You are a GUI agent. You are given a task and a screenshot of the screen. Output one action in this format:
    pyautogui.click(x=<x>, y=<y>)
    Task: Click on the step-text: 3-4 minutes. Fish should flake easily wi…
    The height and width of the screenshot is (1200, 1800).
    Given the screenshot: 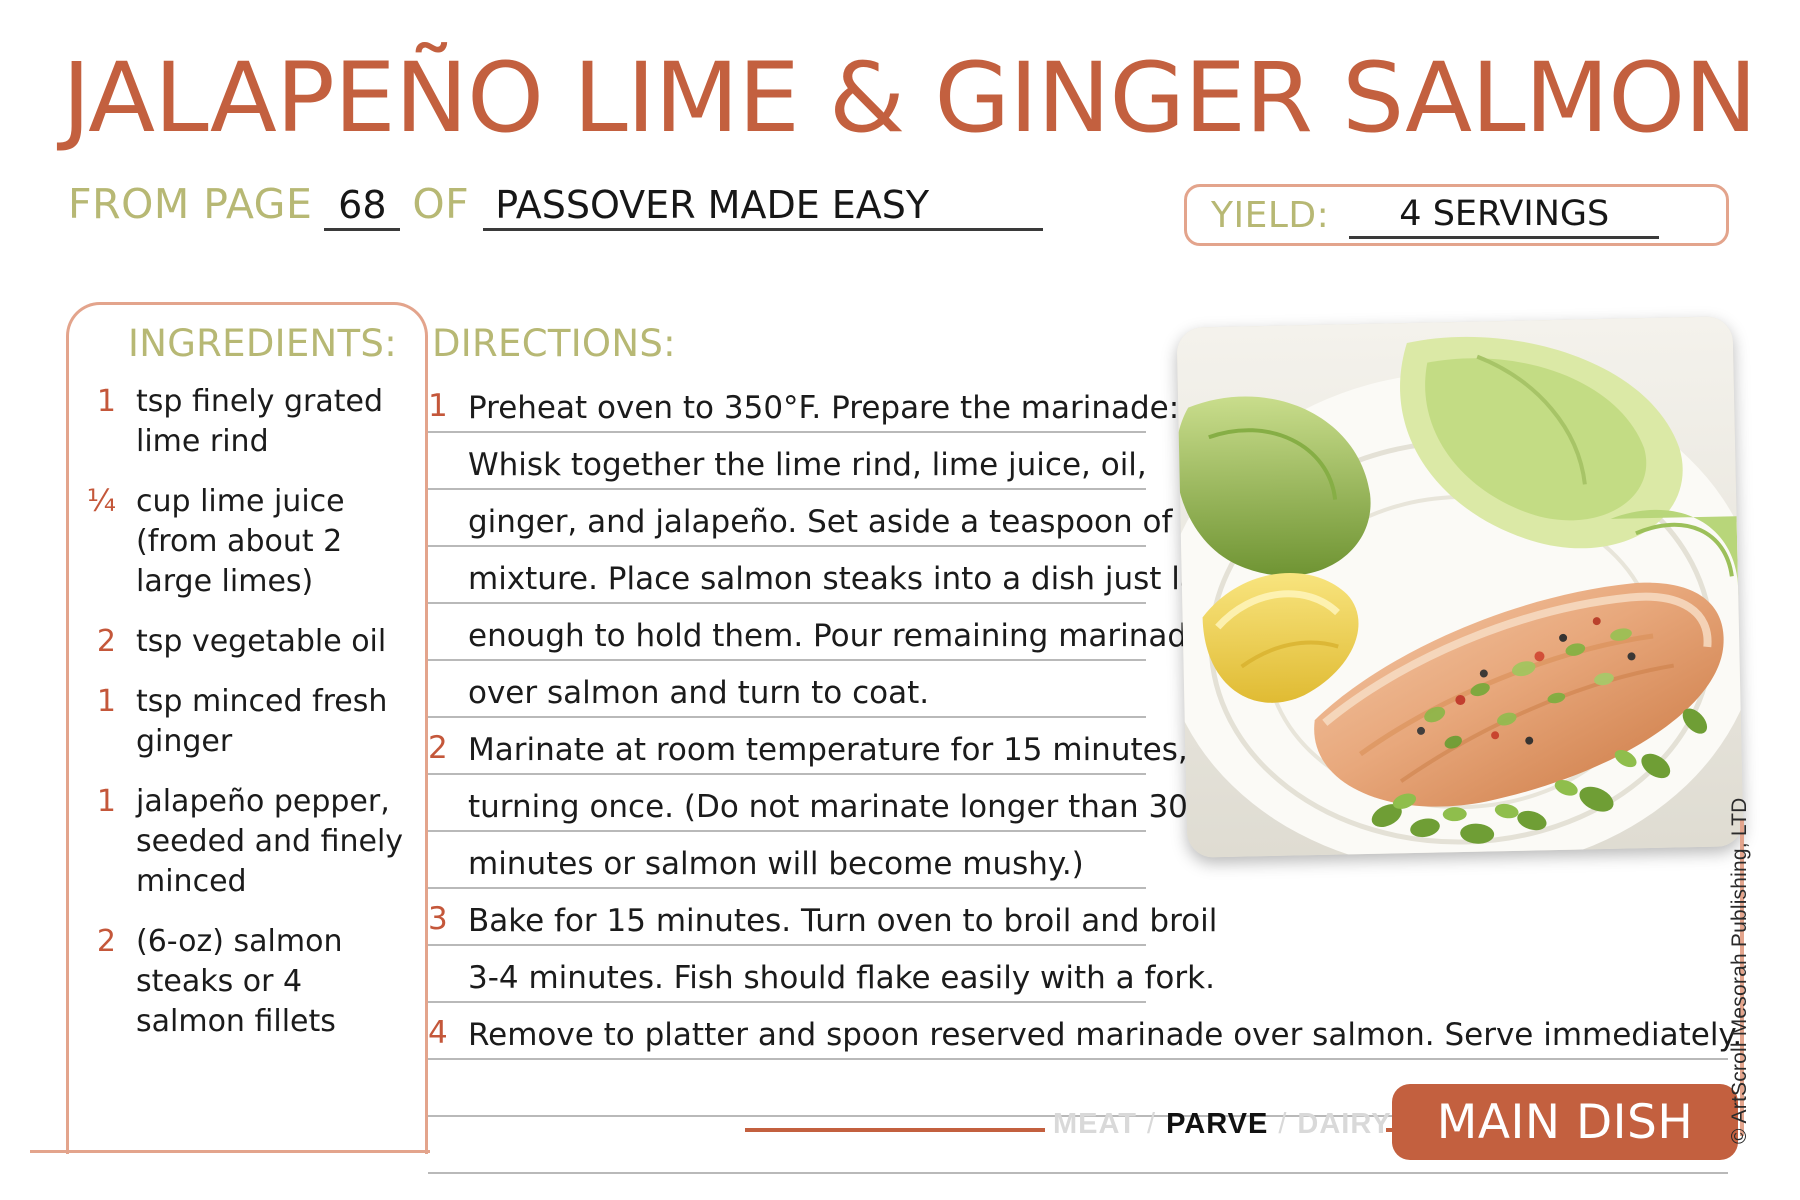 What is the action you would take?
    pyautogui.click(x=841, y=978)
    